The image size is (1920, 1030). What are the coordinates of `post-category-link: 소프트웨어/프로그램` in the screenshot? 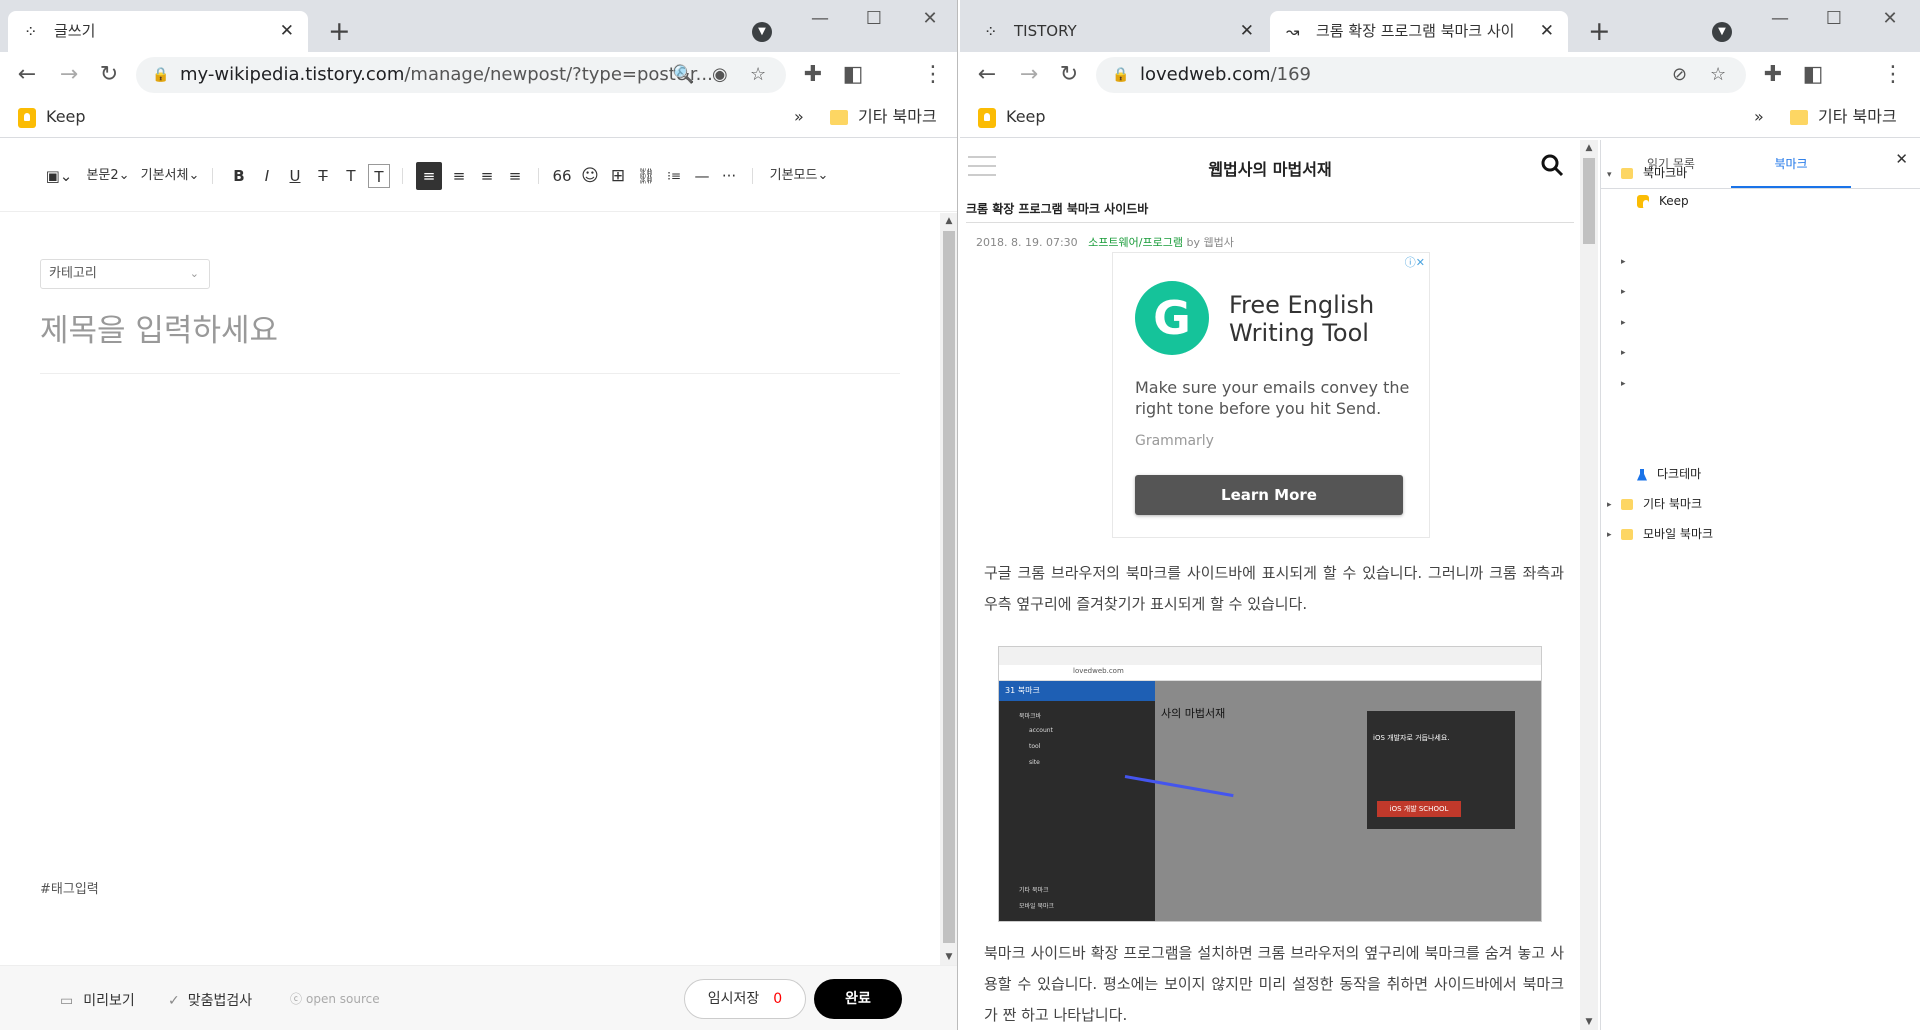 It's located at (1135, 242).